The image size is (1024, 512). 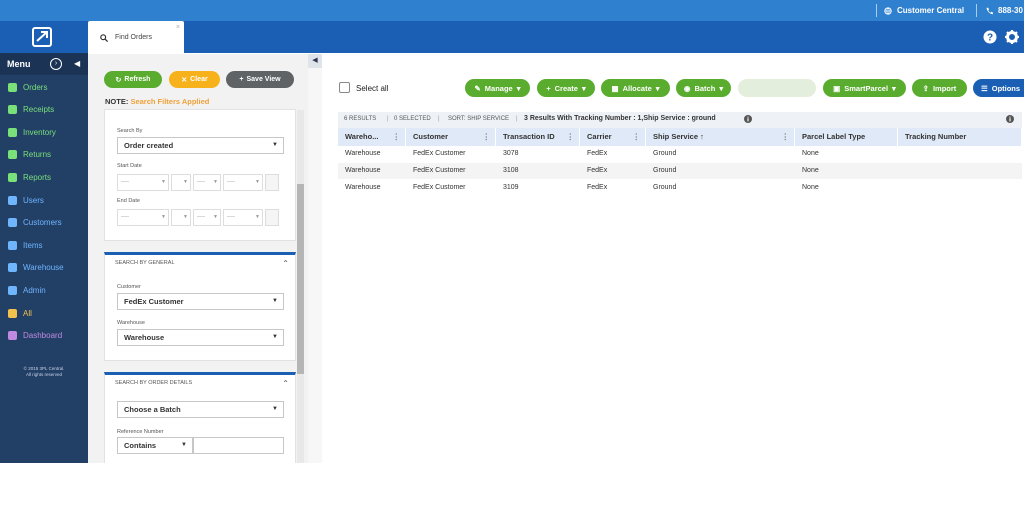 What do you see at coordinates (703, 88) in the screenshot?
I see `batch-button: ◉ Batch ▾` at bounding box center [703, 88].